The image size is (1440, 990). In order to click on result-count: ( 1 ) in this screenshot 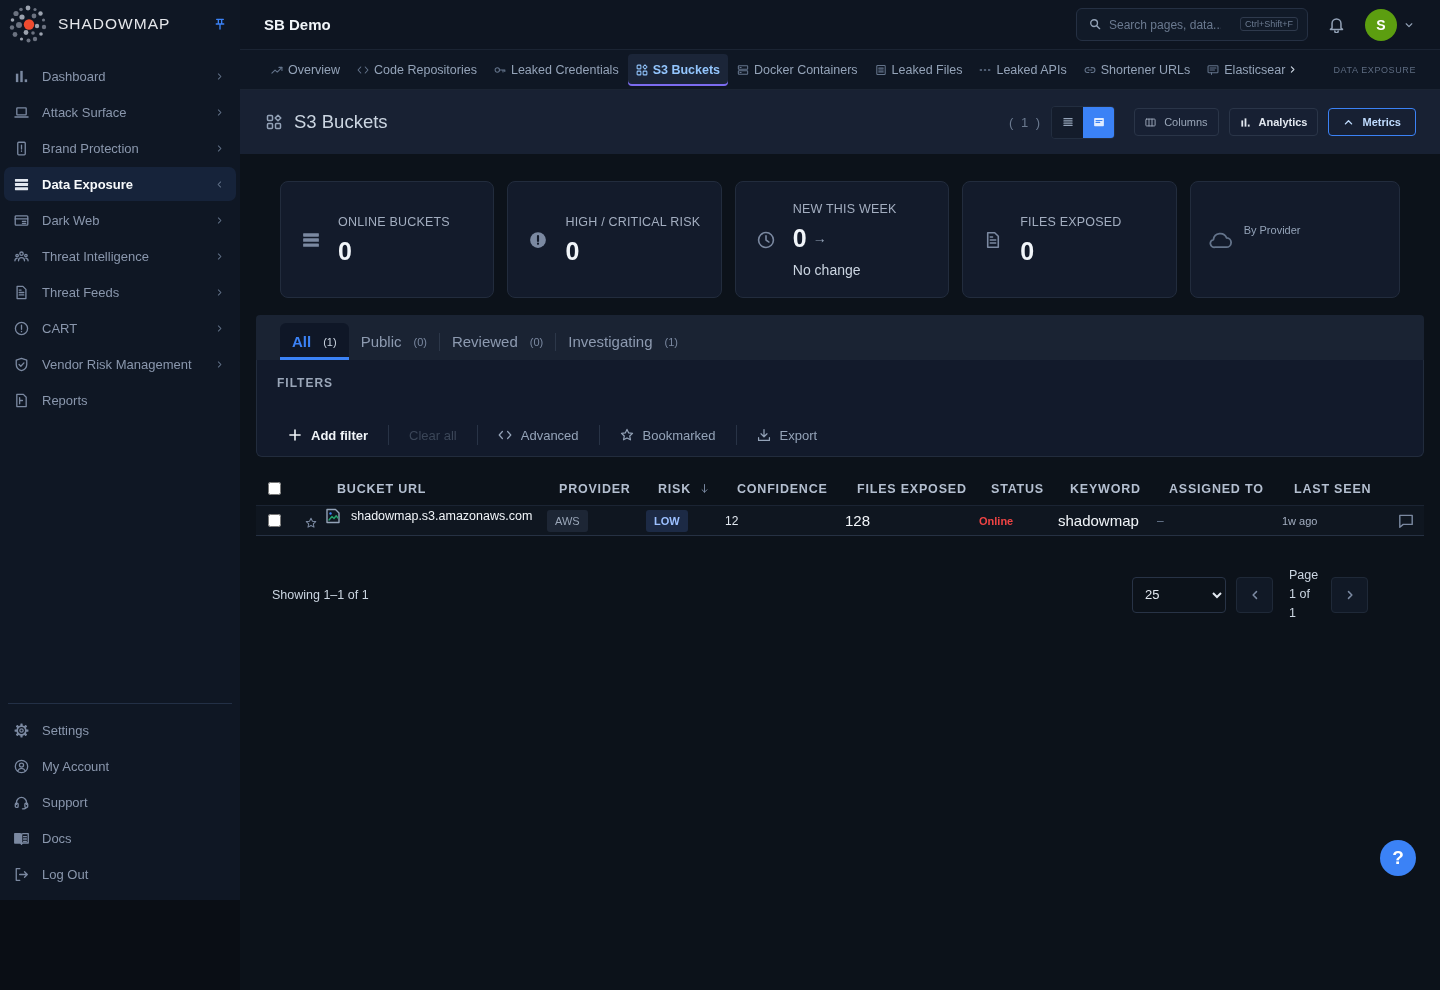, I will do `click(1026, 122)`.